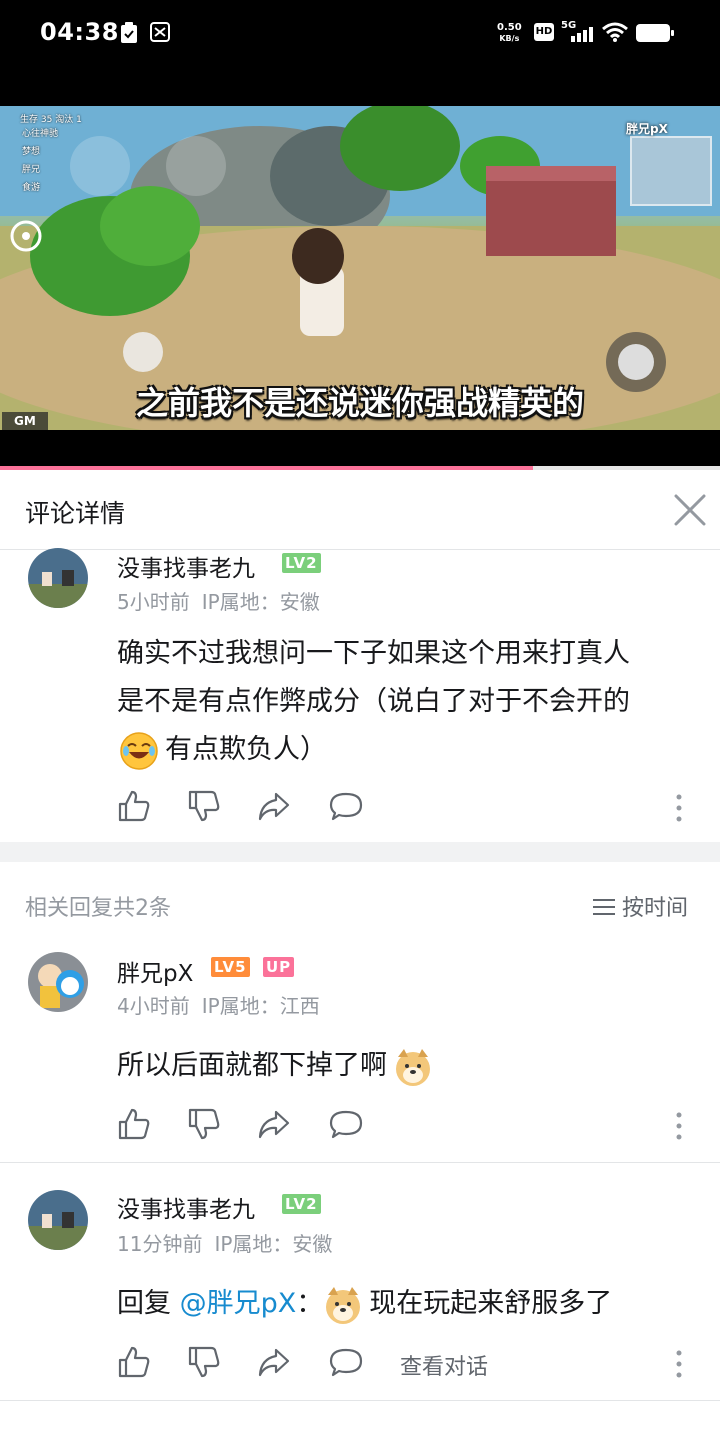 This screenshot has width=720, height=1442. I want to click on view-conversation-button: 查看对话, so click(444, 1365).